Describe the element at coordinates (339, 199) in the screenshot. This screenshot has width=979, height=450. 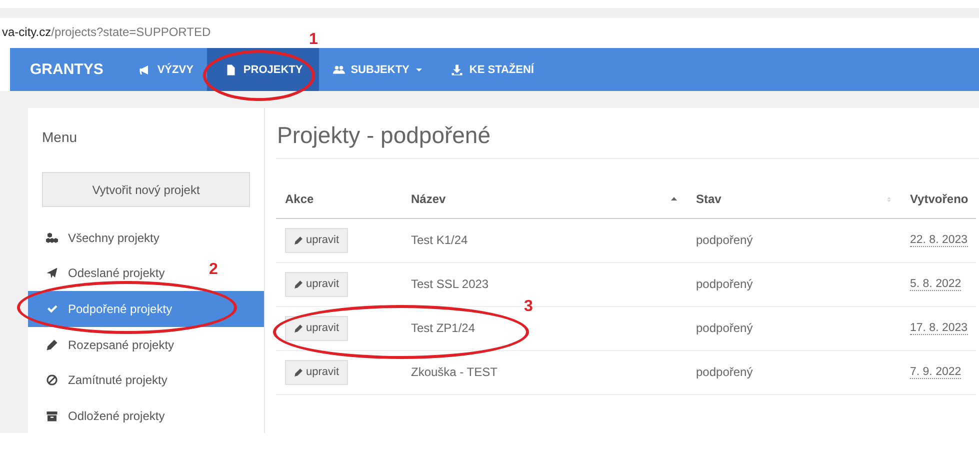
I see `column-header: Akce` at that location.